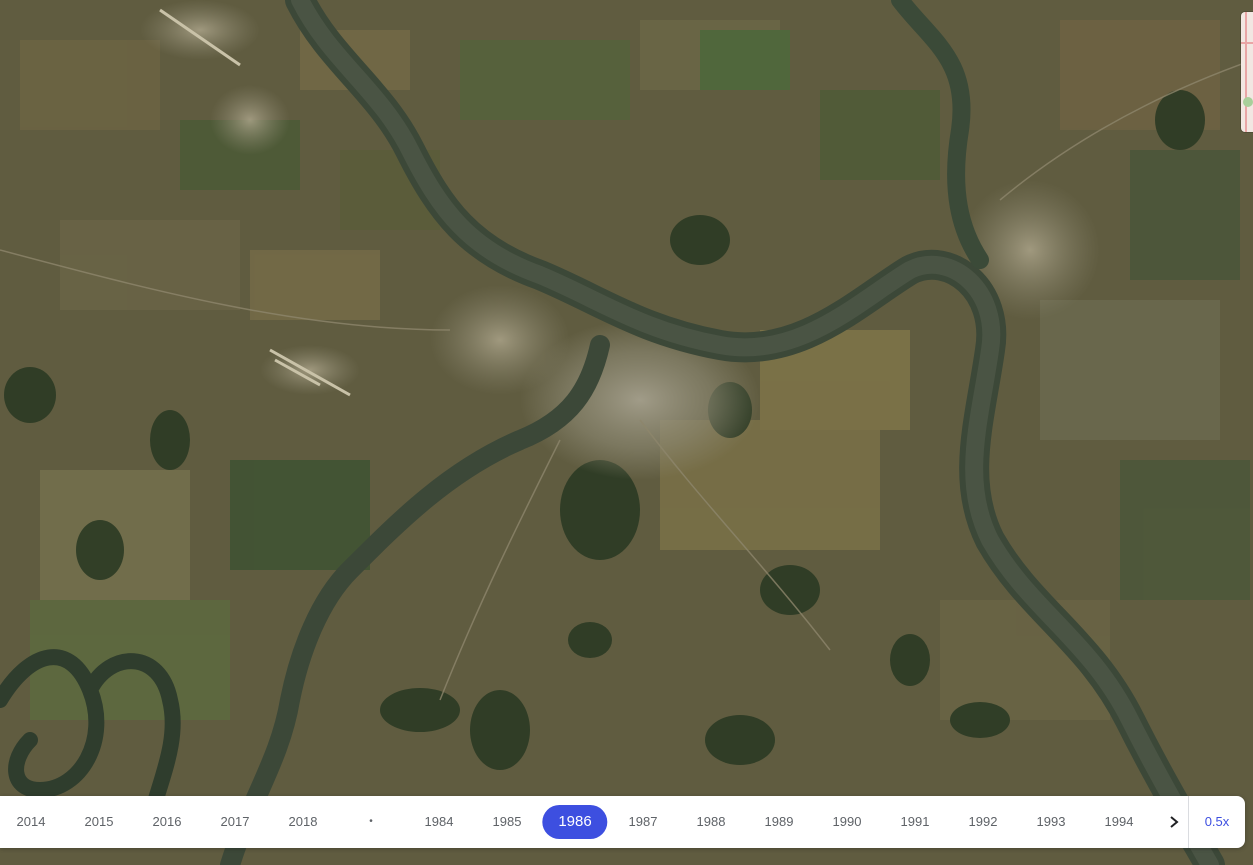  I want to click on next-year-button, so click(1174, 822).